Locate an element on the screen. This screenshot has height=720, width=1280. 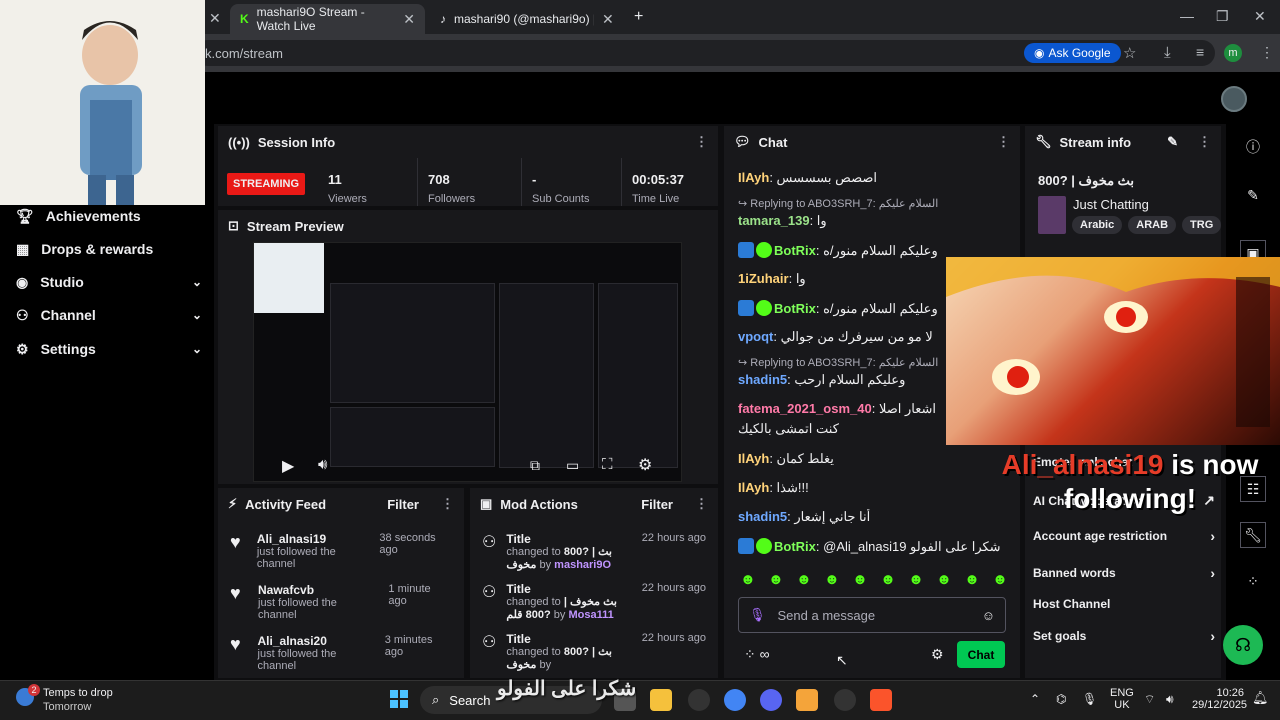
set-goals: Set goals › is located at coordinates (1124, 636).